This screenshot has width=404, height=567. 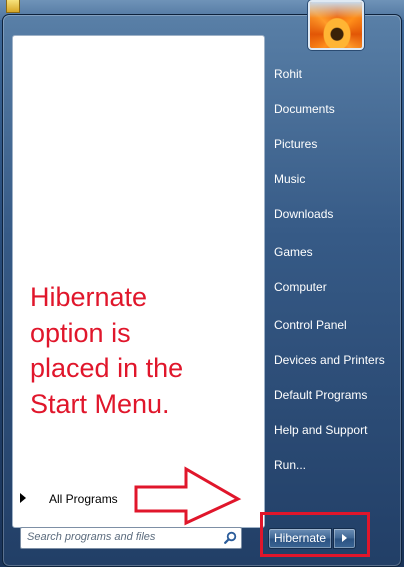 I want to click on link-help-and-support: Help and Support, so click(x=320, y=430).